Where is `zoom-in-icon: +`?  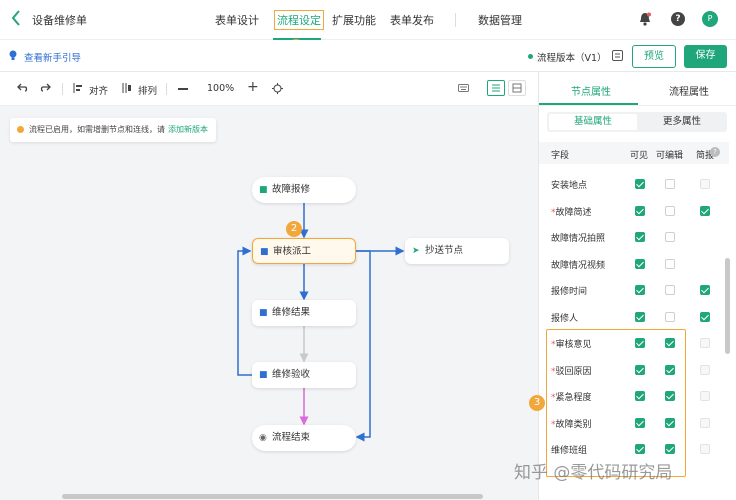 zoom-in-icon: + is located at coordinates (253, 87).